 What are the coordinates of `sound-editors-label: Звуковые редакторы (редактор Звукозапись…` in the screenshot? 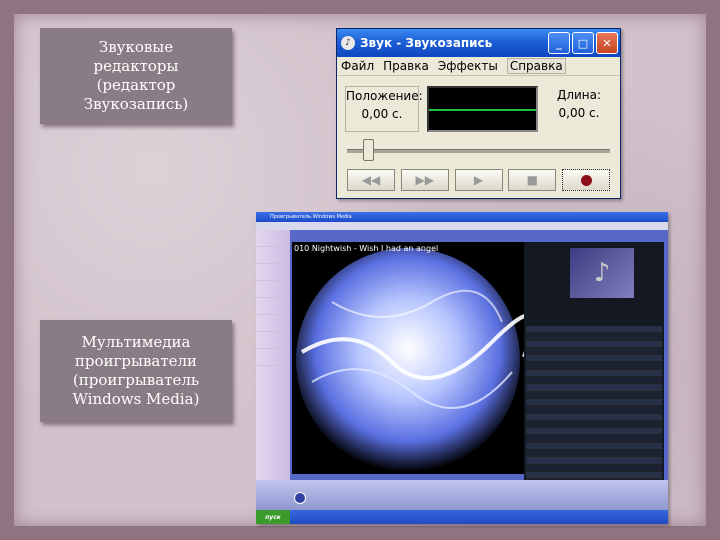 It's located at (136, 76).